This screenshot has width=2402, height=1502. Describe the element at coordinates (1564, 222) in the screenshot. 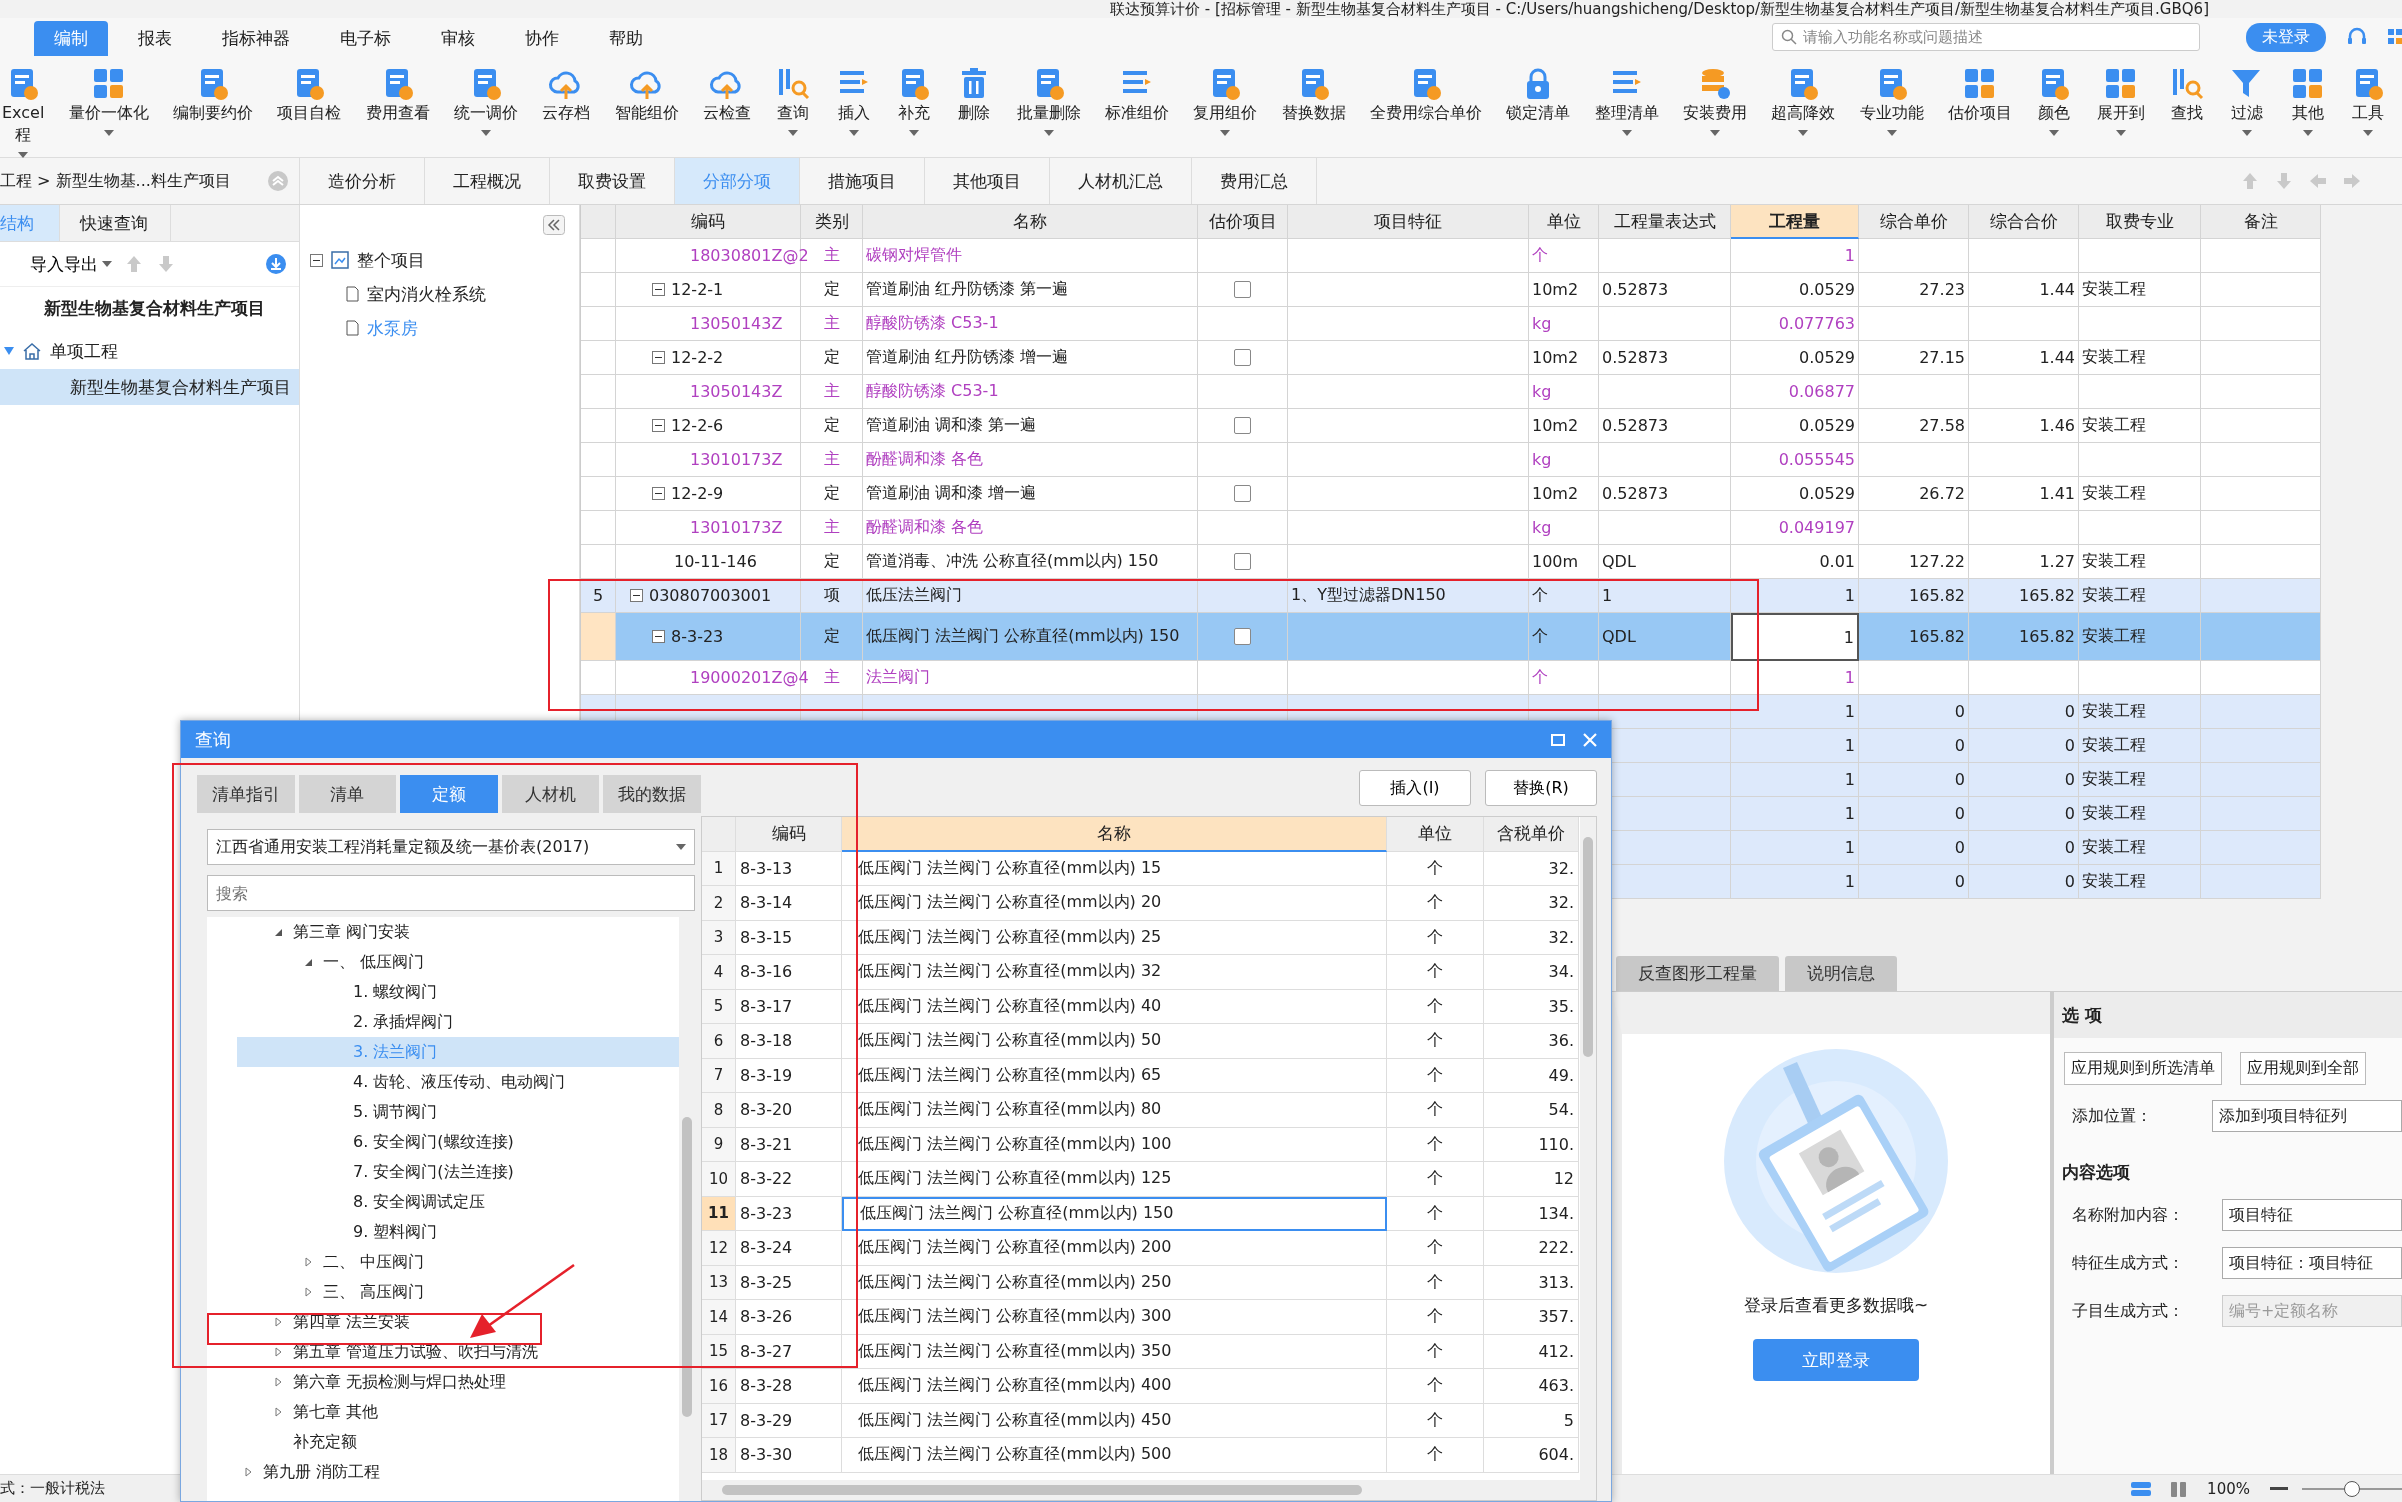

I see `column-header: 单位` at that location.